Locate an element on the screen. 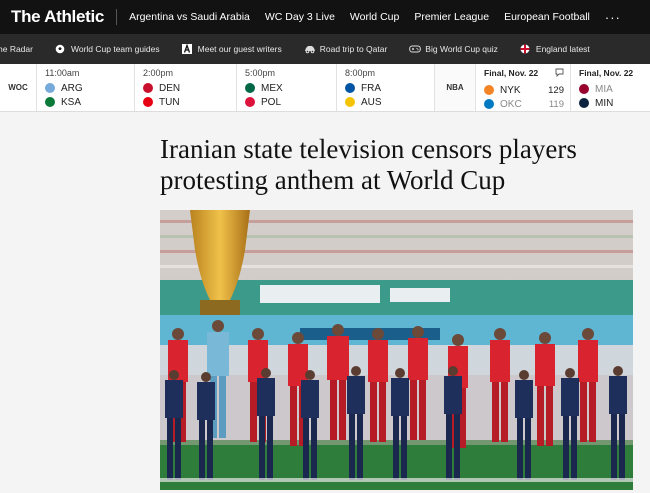  team-abbr: OKC is located at coordinates (511, 104).